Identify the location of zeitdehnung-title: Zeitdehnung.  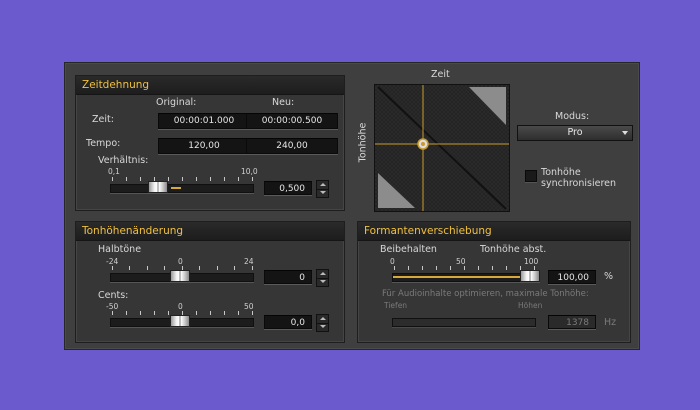
(210, 85).